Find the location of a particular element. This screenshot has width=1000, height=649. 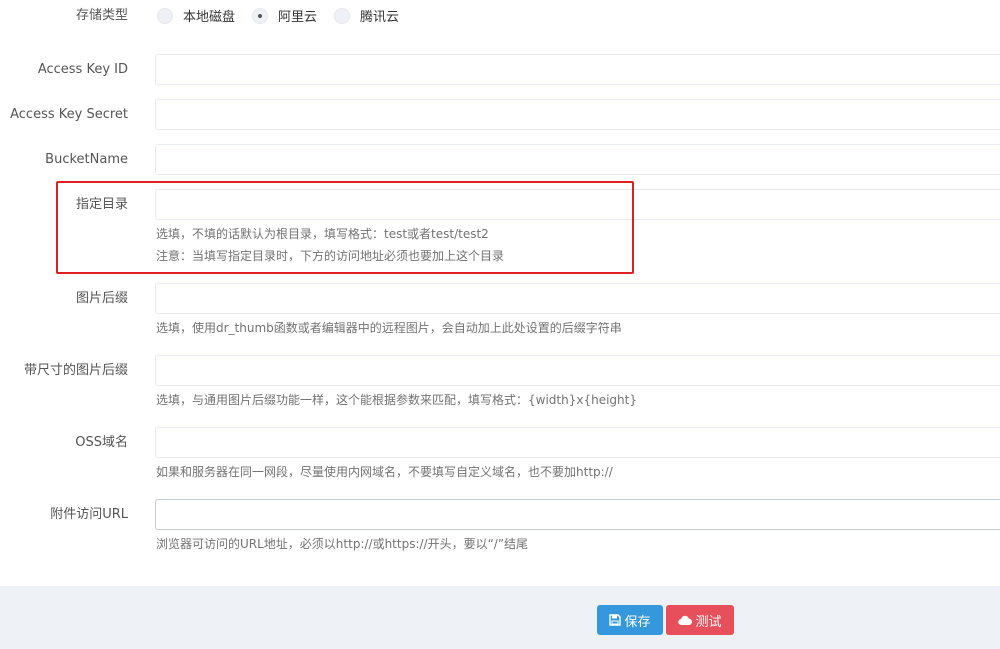

radio-label: 本地磁盘 is located at coordinates (209, 17).